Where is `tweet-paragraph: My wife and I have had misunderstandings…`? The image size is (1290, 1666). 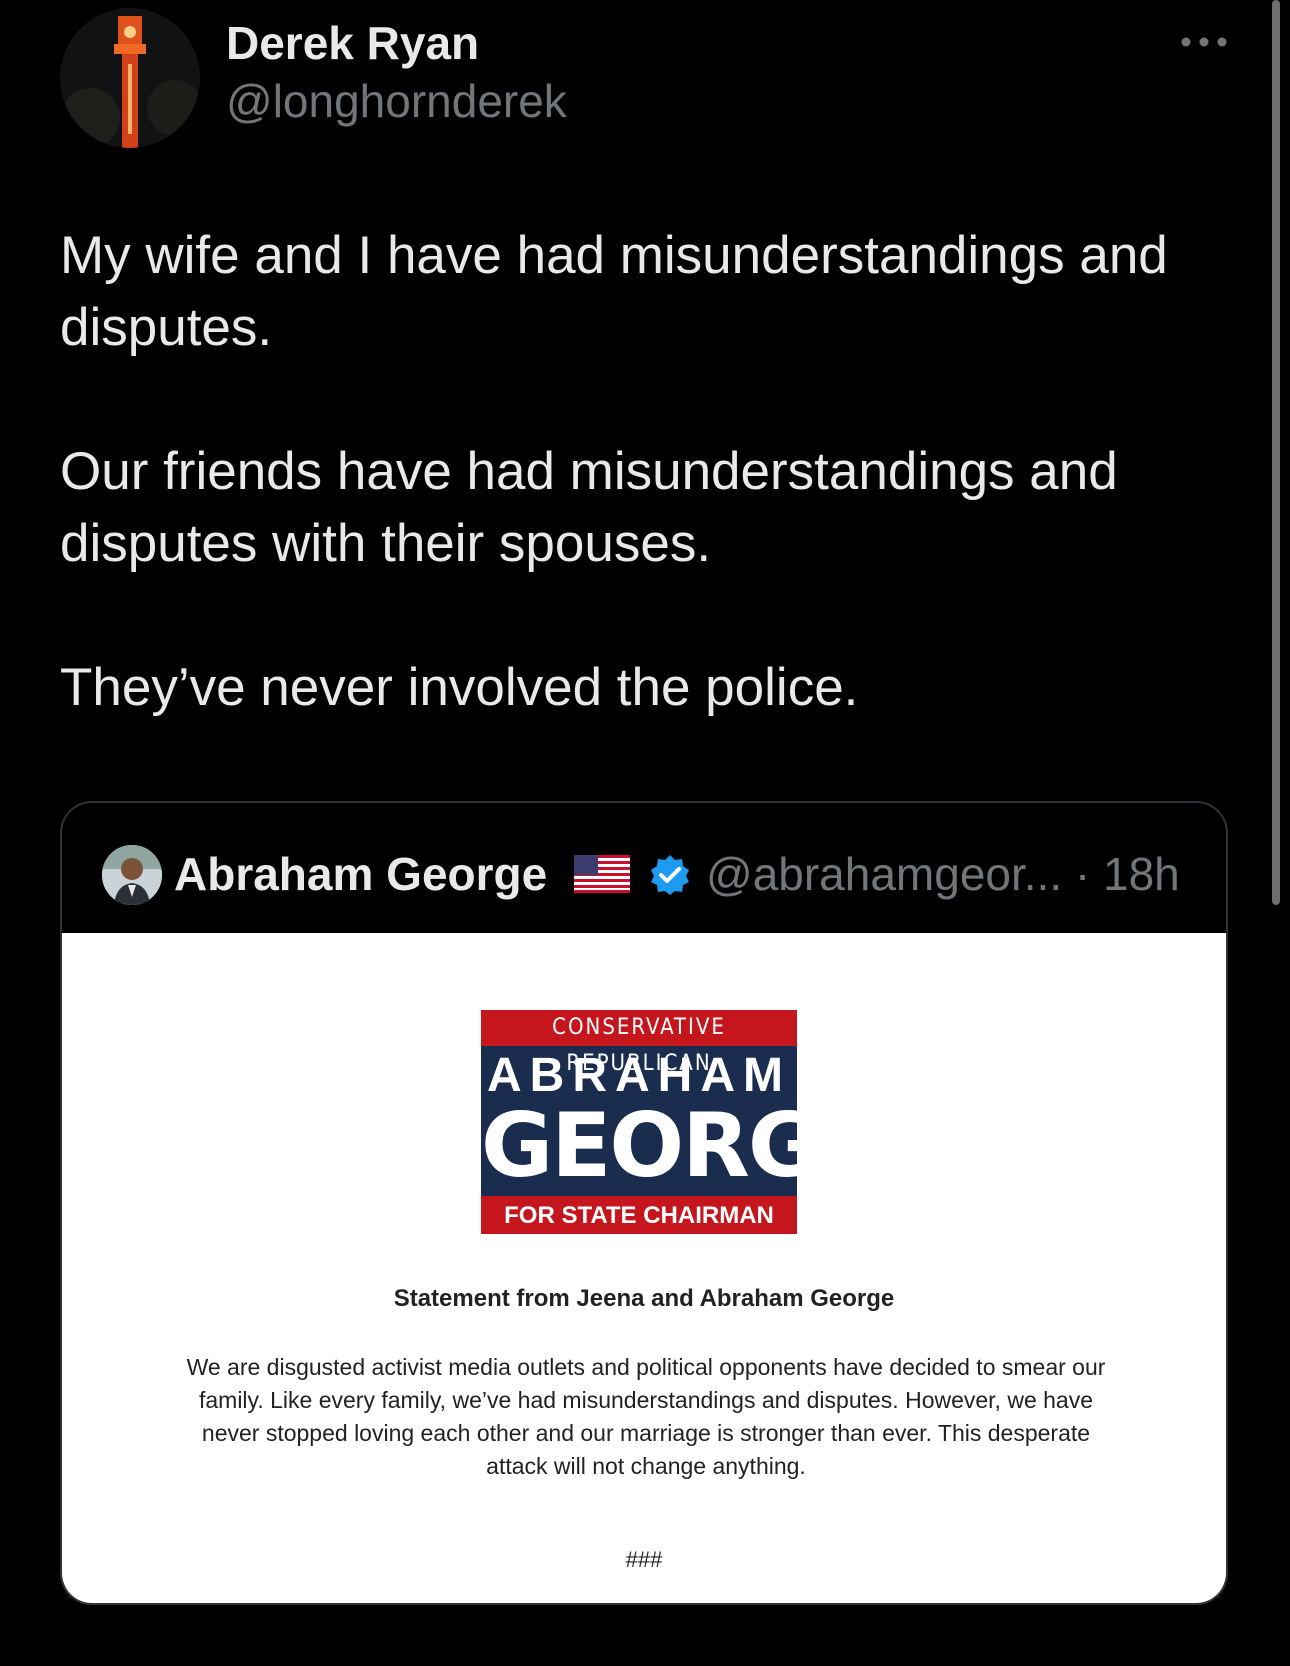
tweet-paragraph: My wife and I have had misunderstandings… is located at coordinates (614, 291).